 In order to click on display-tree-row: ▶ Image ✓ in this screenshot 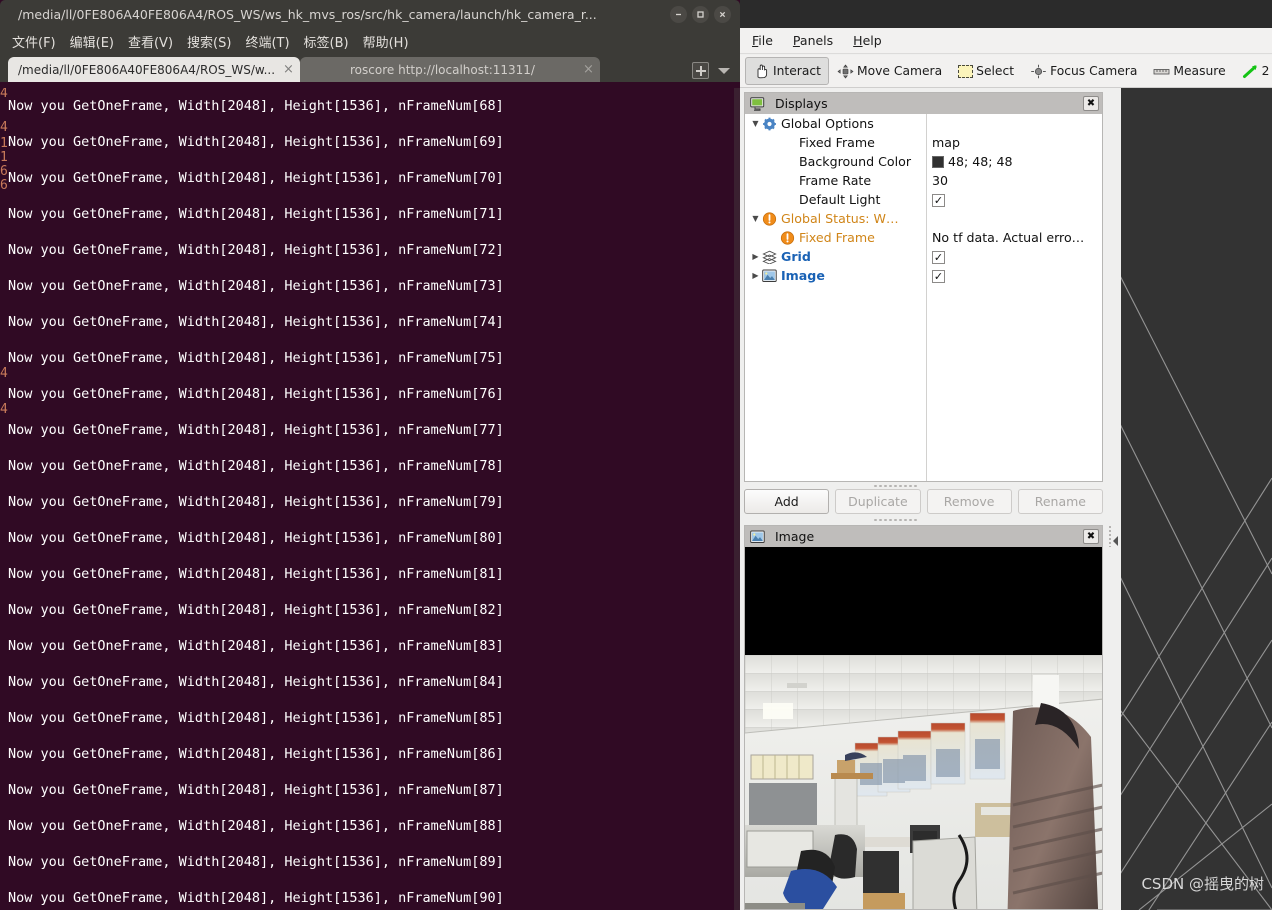, I will do `click(923, 275)`.